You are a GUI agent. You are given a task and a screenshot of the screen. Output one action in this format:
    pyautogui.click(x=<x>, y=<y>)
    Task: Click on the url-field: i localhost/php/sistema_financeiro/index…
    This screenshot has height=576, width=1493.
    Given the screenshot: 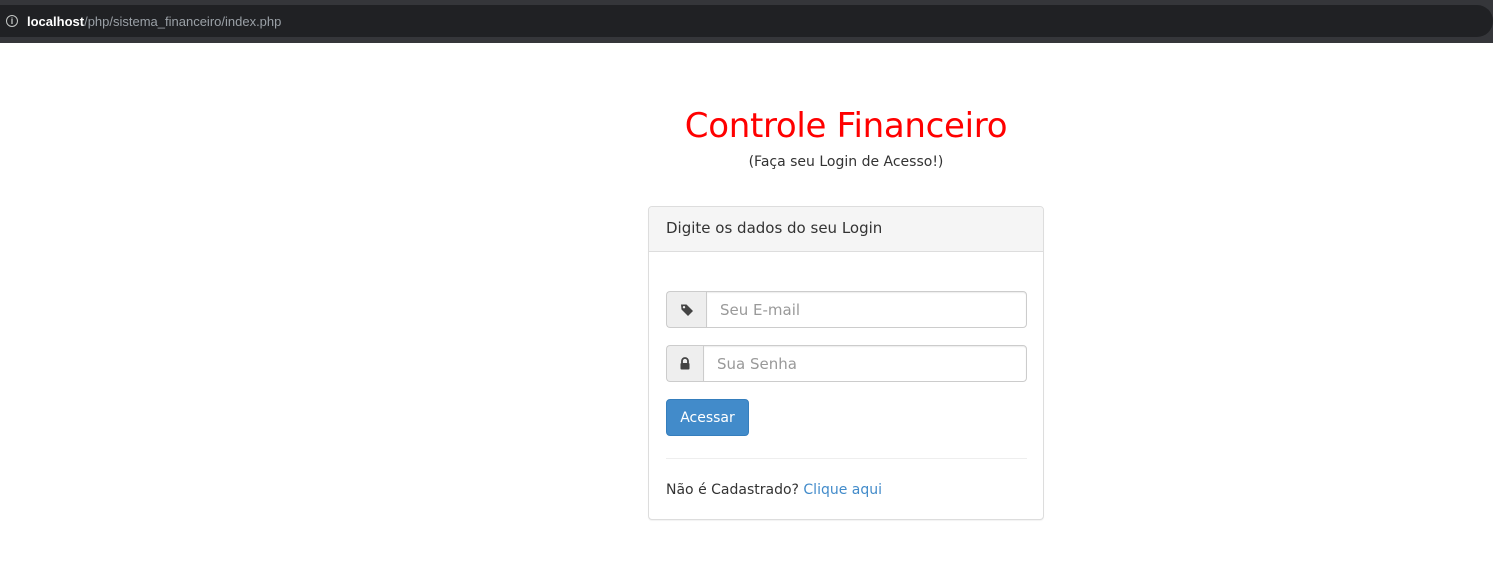 What is the action you would take?
    pyautogui.click(x=746, y=21)
    